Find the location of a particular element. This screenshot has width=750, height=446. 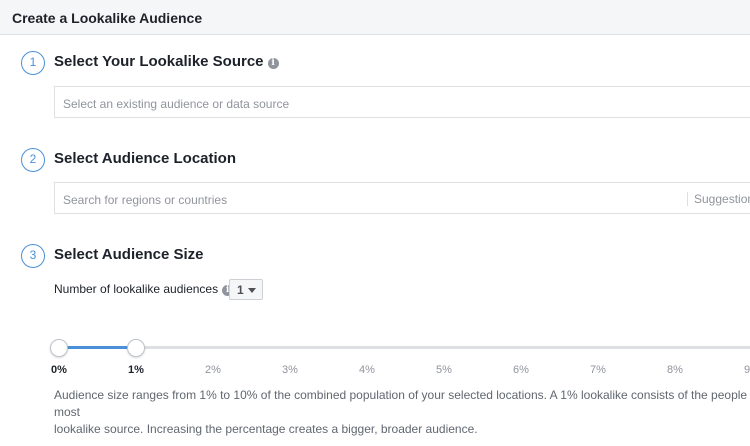

slider-tick-label: 8% is located at coordinates (675, 370).